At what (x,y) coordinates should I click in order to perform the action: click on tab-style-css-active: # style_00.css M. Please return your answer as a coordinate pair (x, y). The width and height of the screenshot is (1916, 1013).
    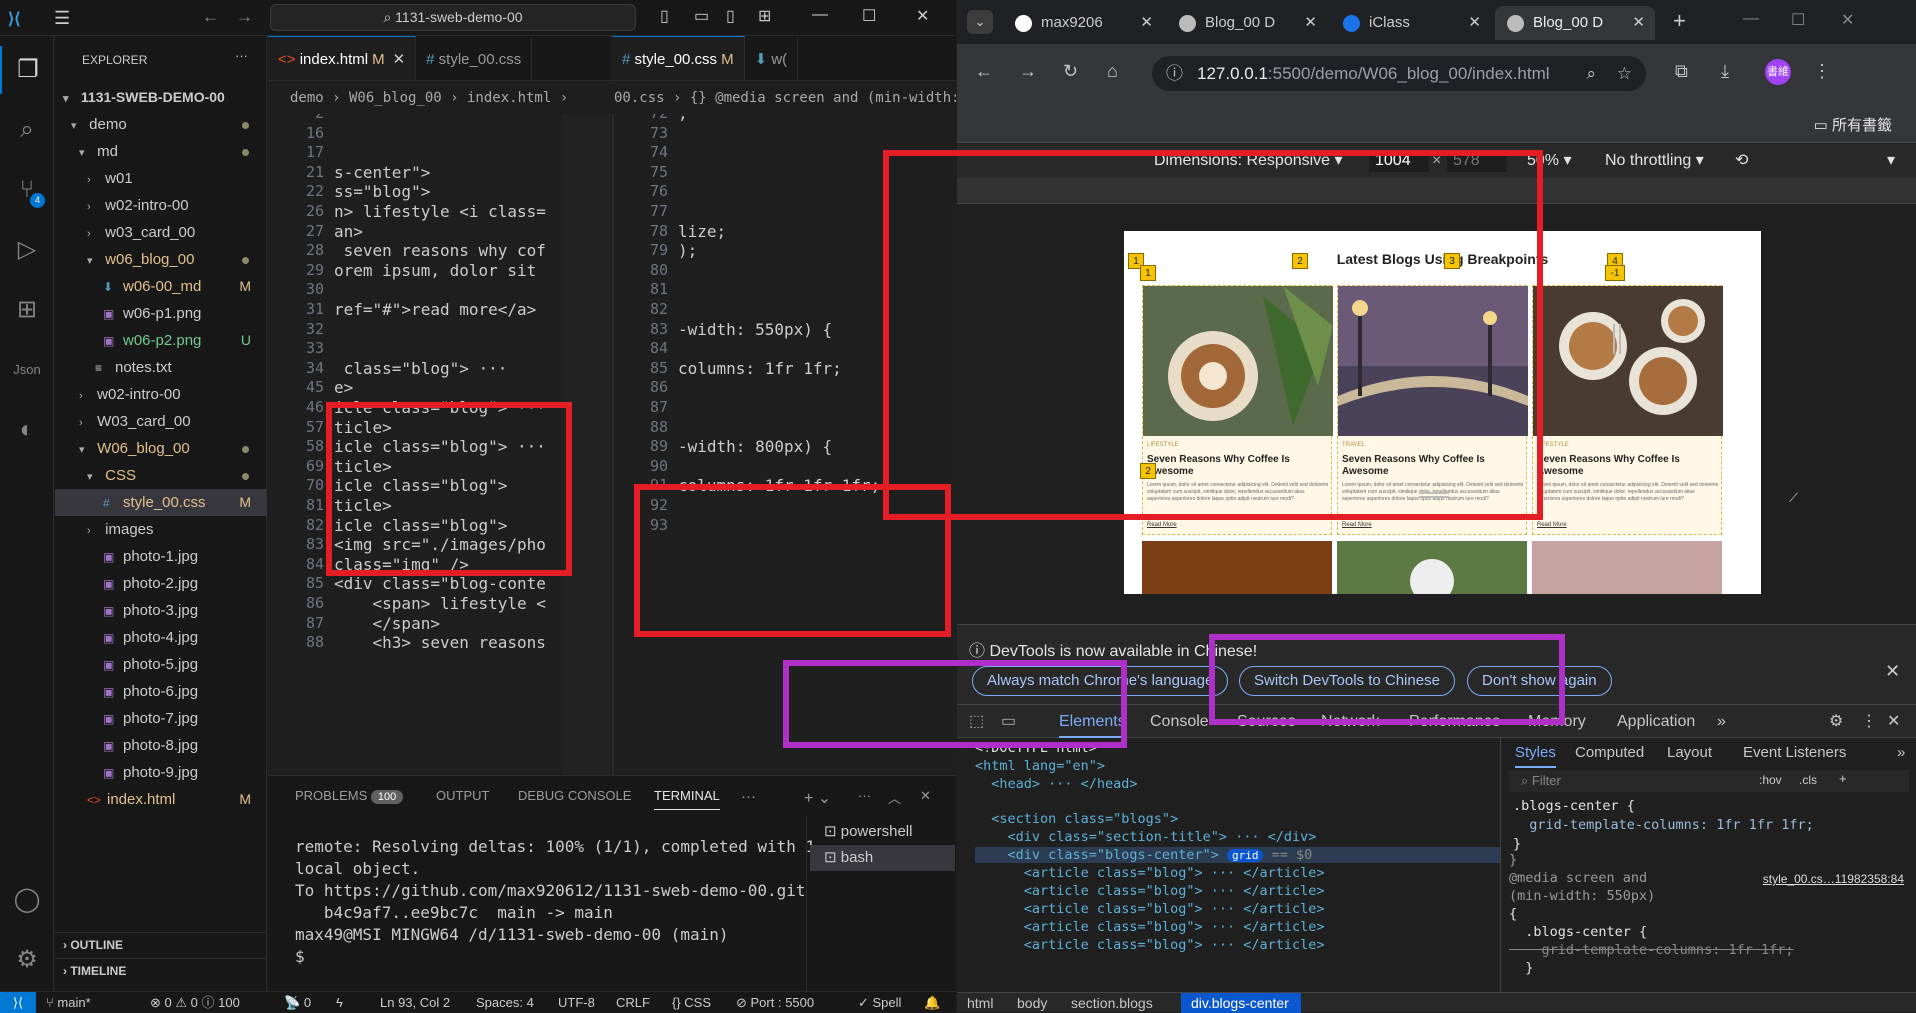
    Looking at the image, I should click on (678, 58).